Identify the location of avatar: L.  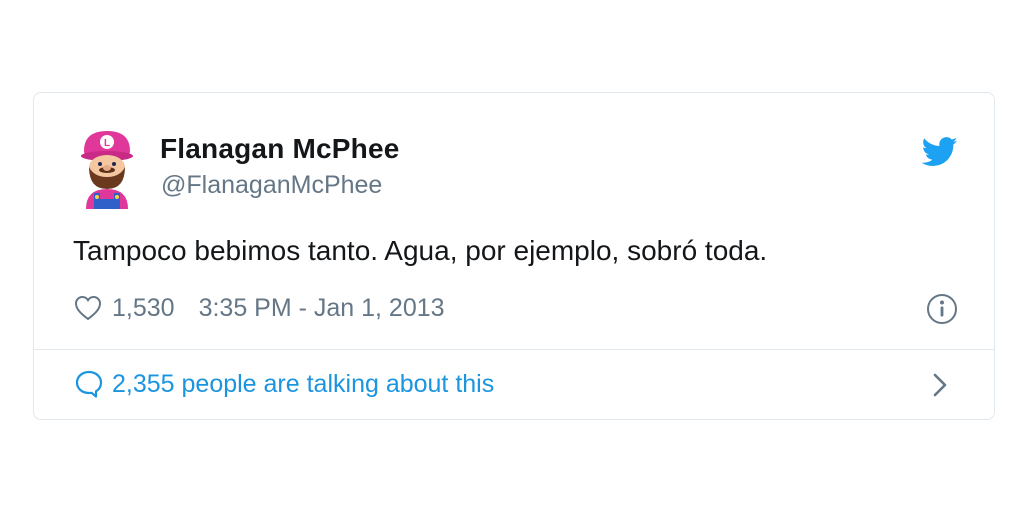
(107, 168).